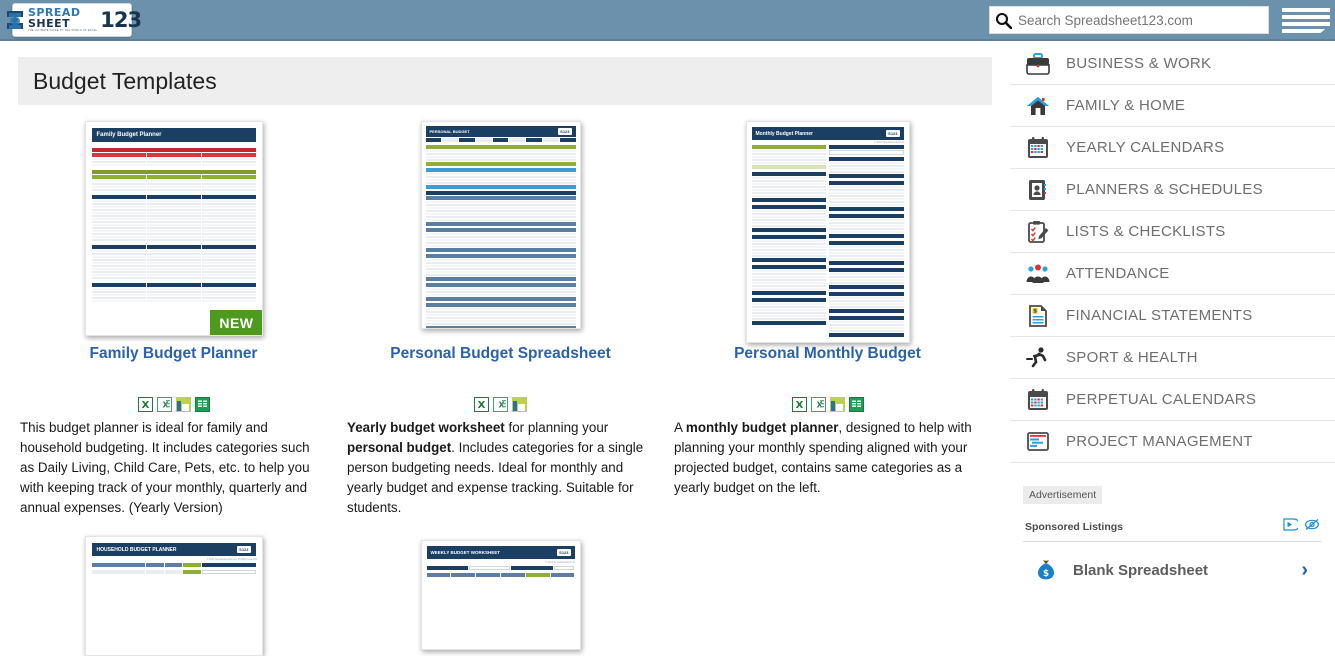  Describe the element at coordinates (173, 354) in the screenshot. I see `template-title-link: Family Budget Planner` at that location.